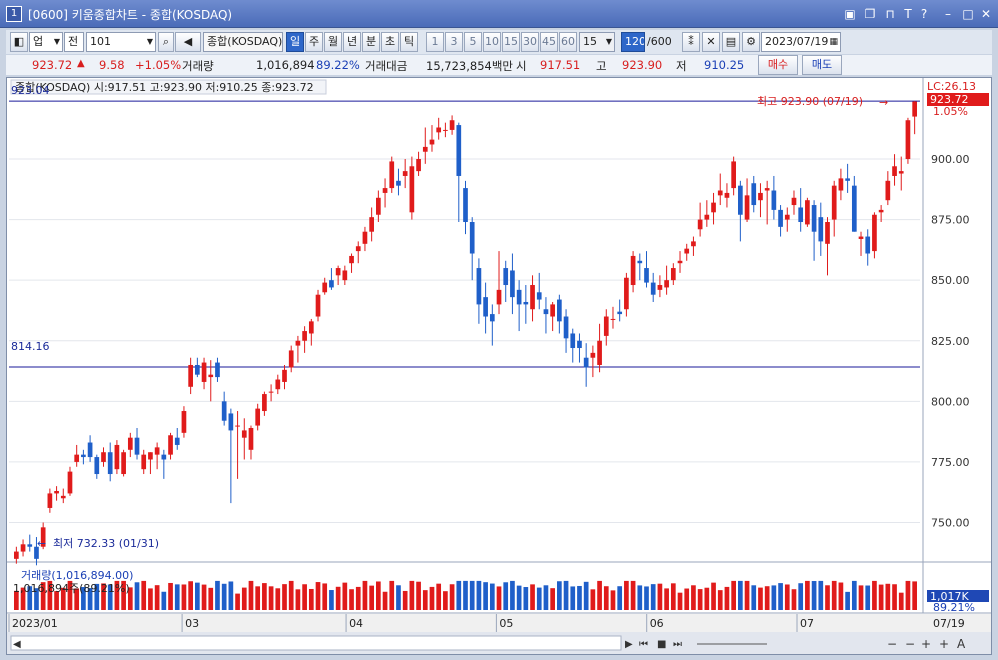 The height and width of the screenshot is (660, 998). What do you see at coordinates (629, 644) in the screenshot?
I see `scroll-right-icon: ▶` at bounding box center [629, 644].